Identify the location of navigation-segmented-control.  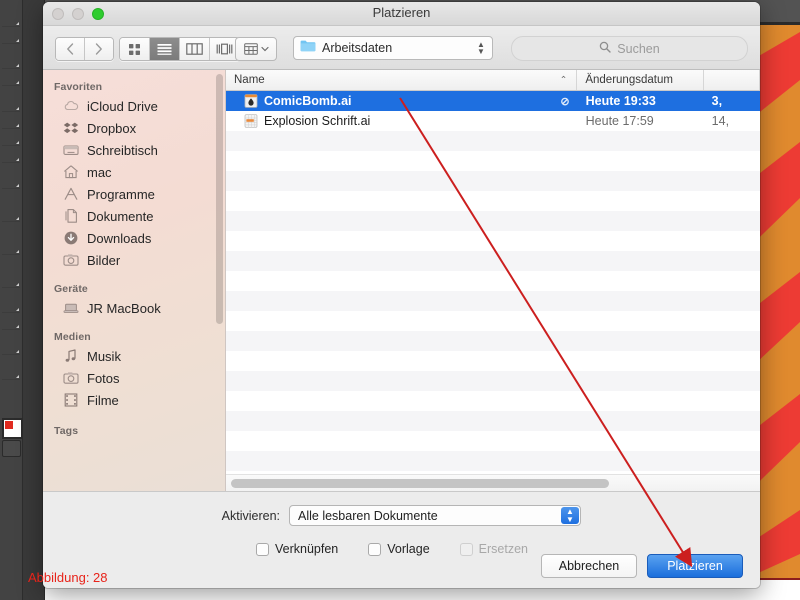
(84, 49).